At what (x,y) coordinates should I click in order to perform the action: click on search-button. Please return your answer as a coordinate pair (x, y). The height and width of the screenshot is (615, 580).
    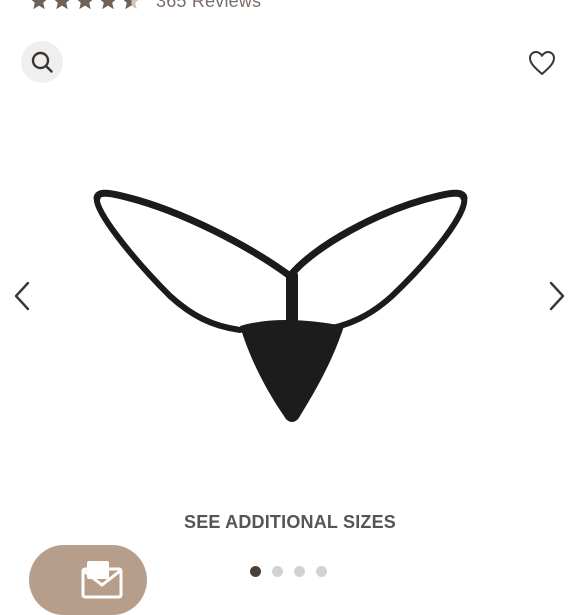
    Looking at the image, I should click on (42, 62).